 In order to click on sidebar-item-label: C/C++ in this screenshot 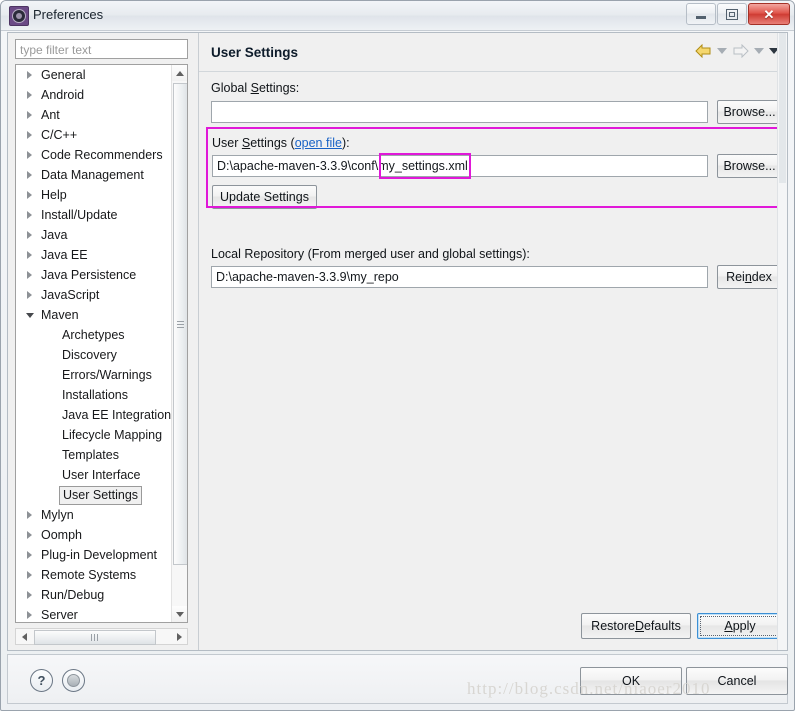, I will do `click(59, 135)`.